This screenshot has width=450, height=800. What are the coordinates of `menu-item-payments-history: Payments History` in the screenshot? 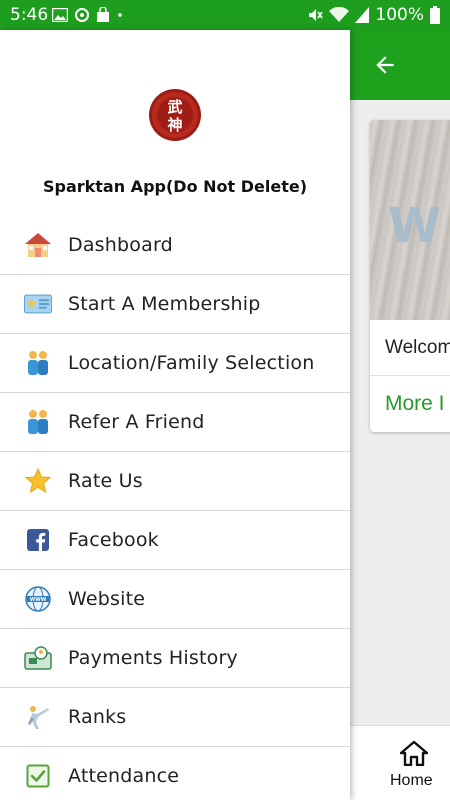 It's located at (175, 658).